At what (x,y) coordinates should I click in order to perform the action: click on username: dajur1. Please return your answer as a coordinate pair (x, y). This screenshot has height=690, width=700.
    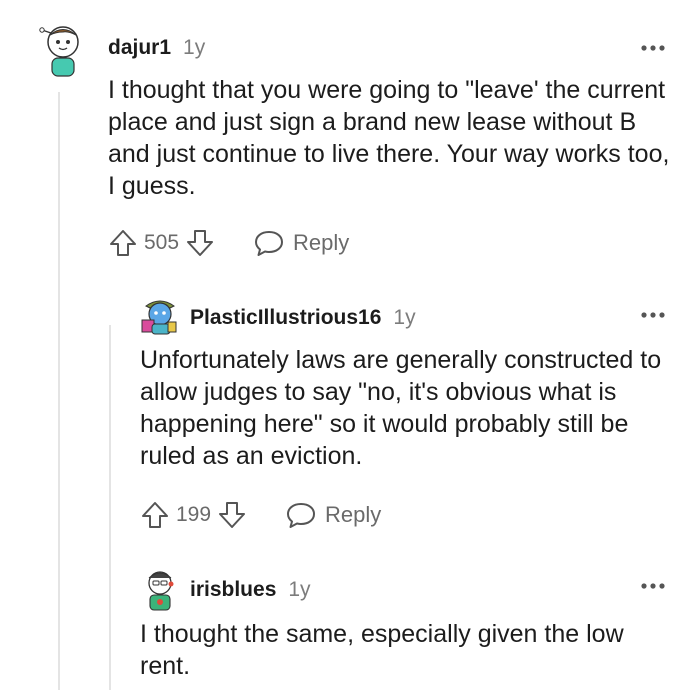
    Looking at the image, I should click on (139, 48).